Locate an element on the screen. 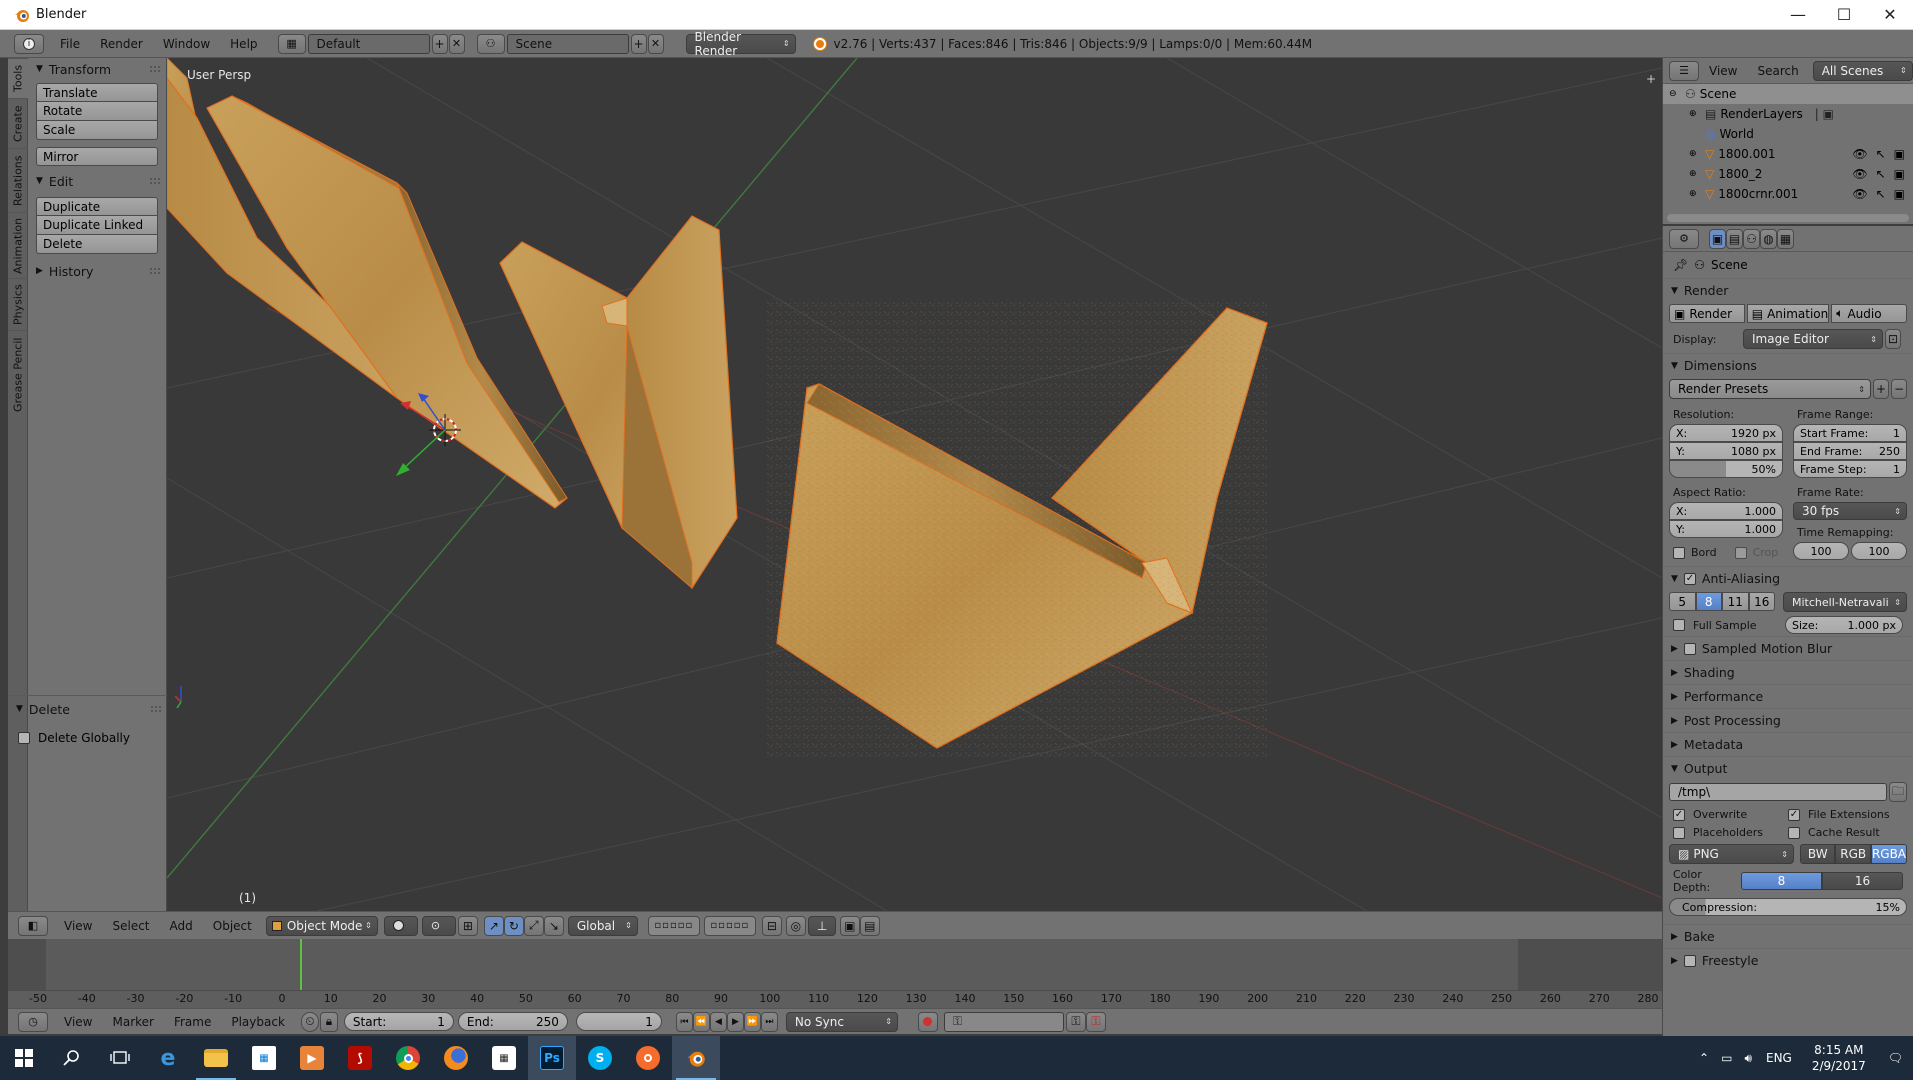 Image resolution: width=1913 pixels, height=1080 pixels. overwrite-checkbox: ✓ is located at coordinates (1679, 814).